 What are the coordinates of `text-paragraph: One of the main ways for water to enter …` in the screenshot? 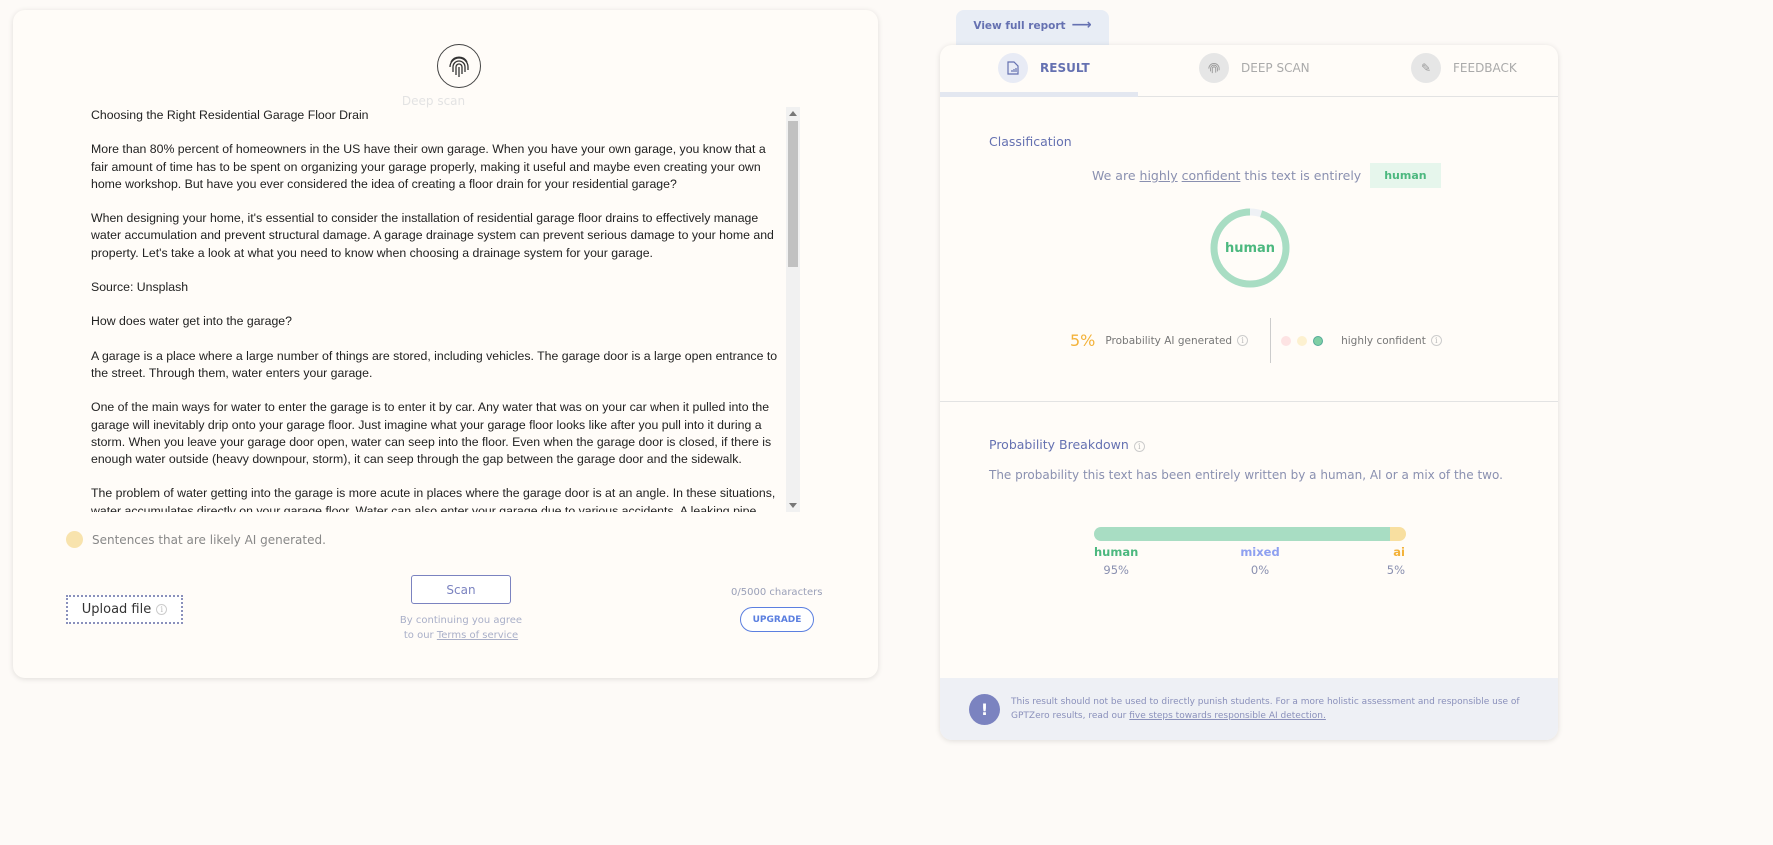 It's located at (431, 433).